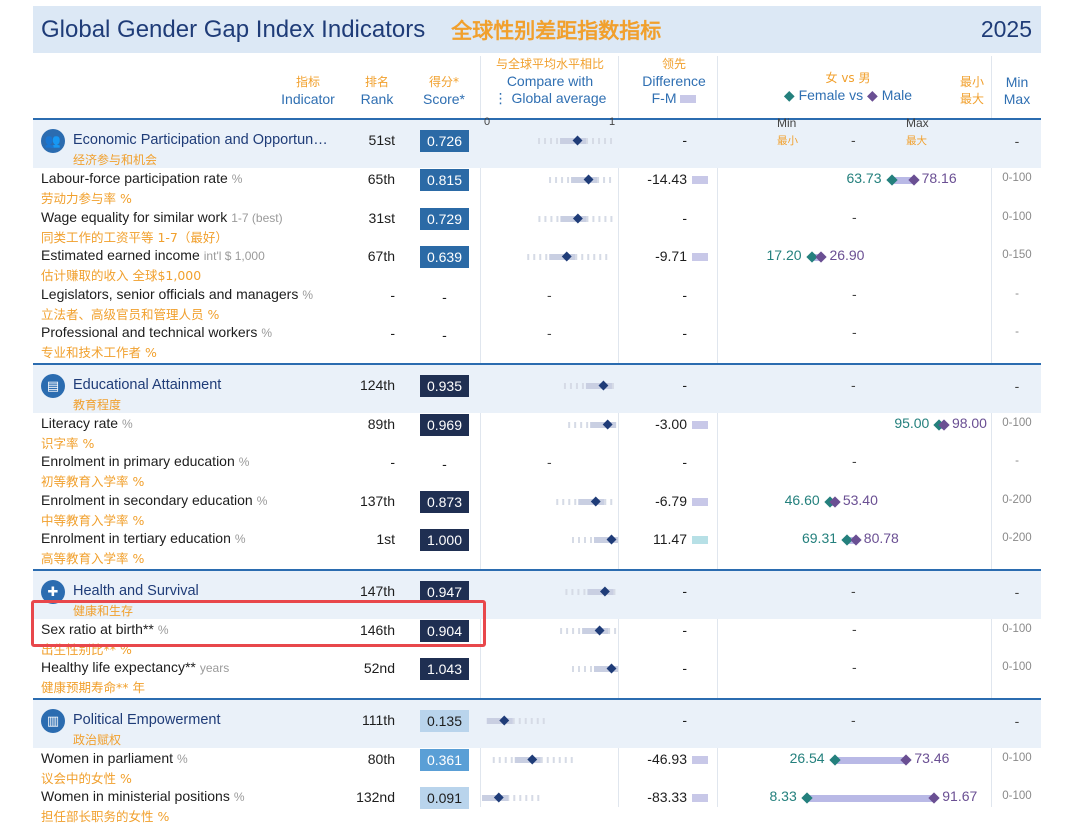  What do you see at coordinates (1017, 499) in the screenshot?
I see `indicator-minmax: 0-200` at bounding box center [1017, 499].